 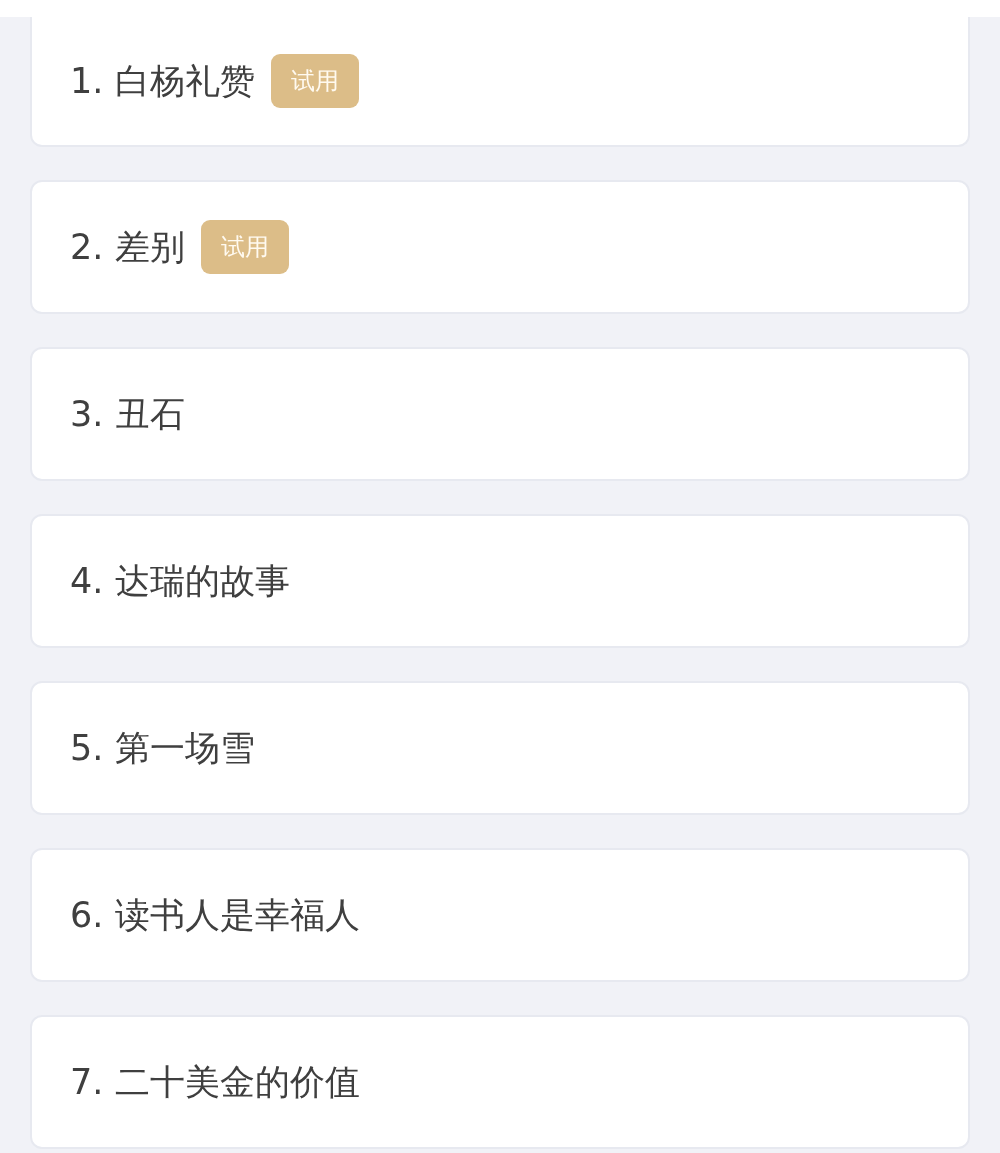 What do you see at coordinates (127, 414) in the screenshot?
I see `lesson-title: 3. 丑石` at bounding box center [127, 414].